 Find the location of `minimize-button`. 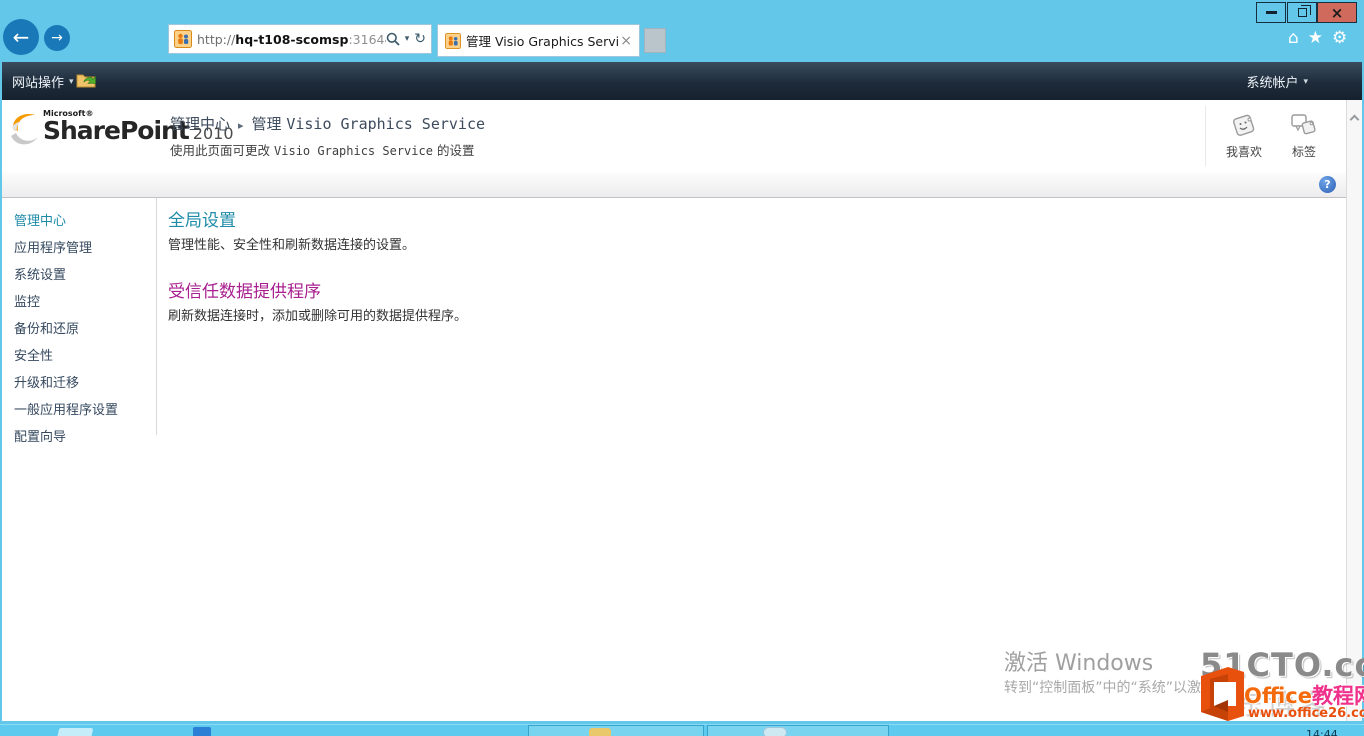

minimize-button is located at coordinates (1271, 12).